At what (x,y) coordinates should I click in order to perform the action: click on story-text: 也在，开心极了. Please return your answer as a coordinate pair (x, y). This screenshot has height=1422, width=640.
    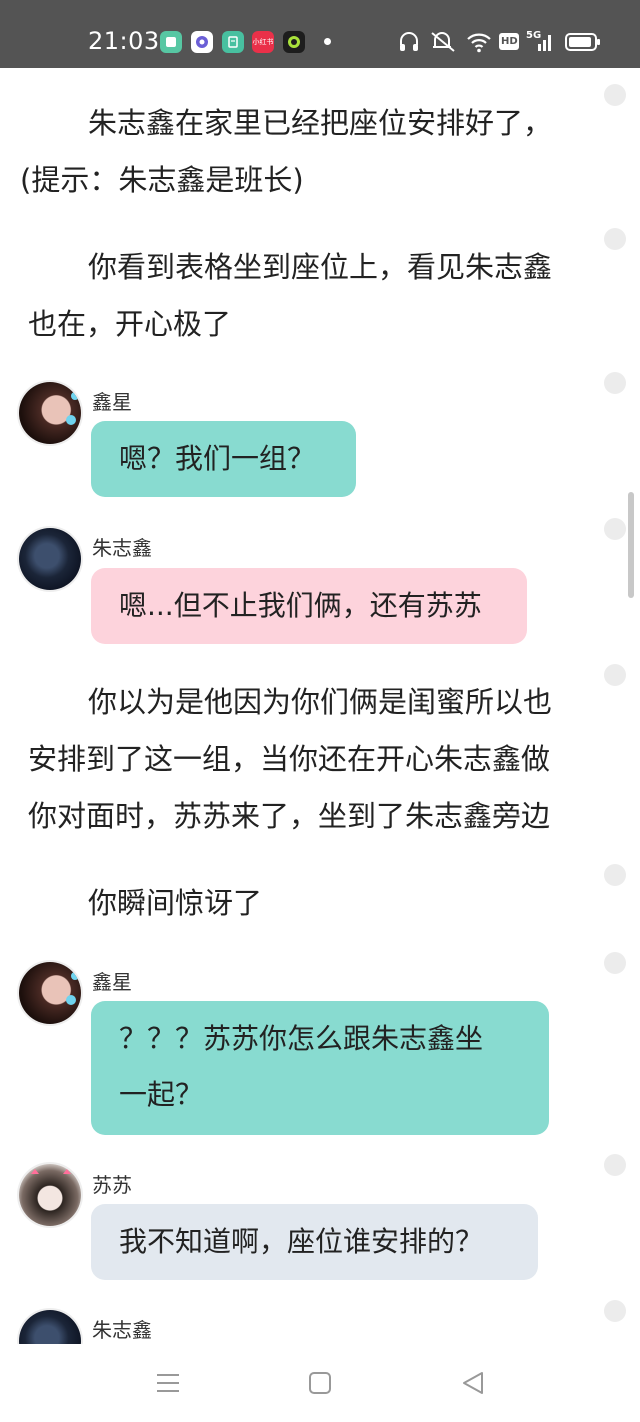
    Looking at the image, I should click on (130, 324).